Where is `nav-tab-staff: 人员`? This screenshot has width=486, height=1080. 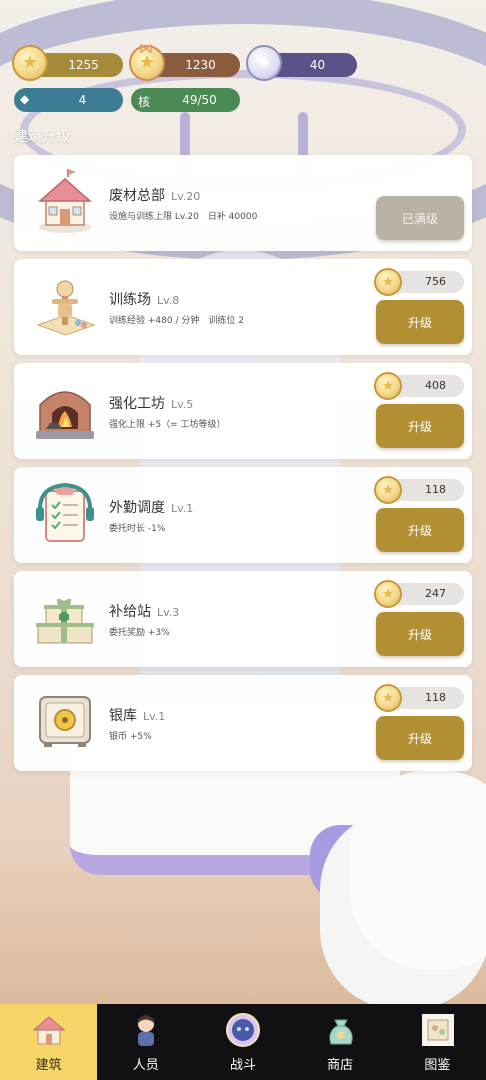 nav-tab-staff: 人员 is located at coordinates (145, 1042).